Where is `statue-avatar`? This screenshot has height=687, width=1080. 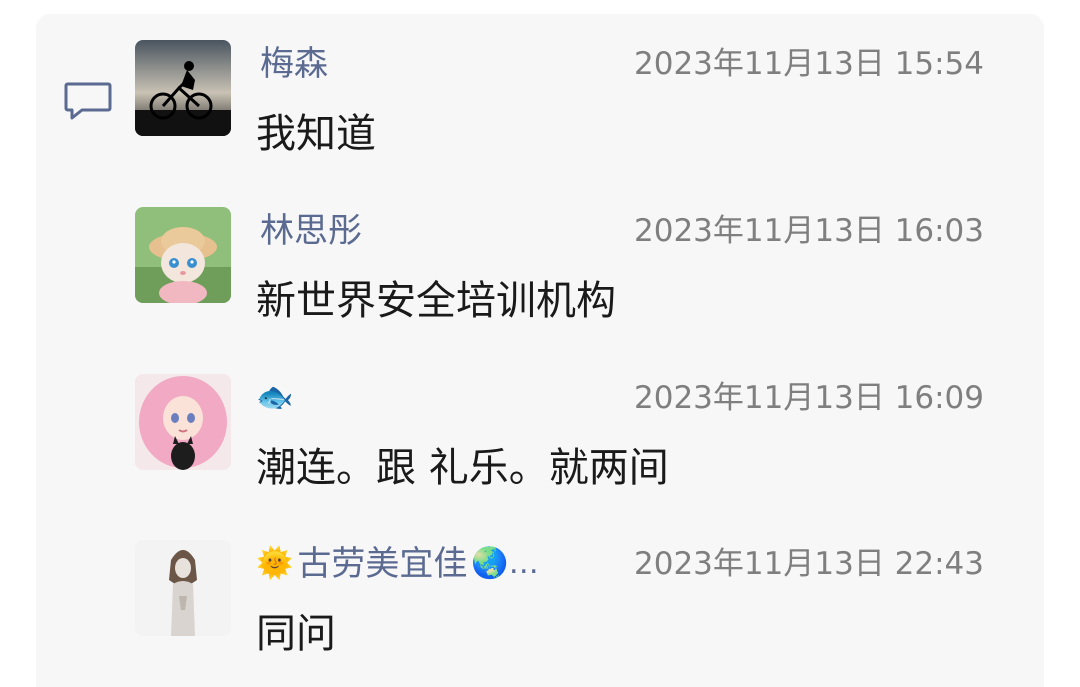
statue-avatar is located at coordinates (183, 588).